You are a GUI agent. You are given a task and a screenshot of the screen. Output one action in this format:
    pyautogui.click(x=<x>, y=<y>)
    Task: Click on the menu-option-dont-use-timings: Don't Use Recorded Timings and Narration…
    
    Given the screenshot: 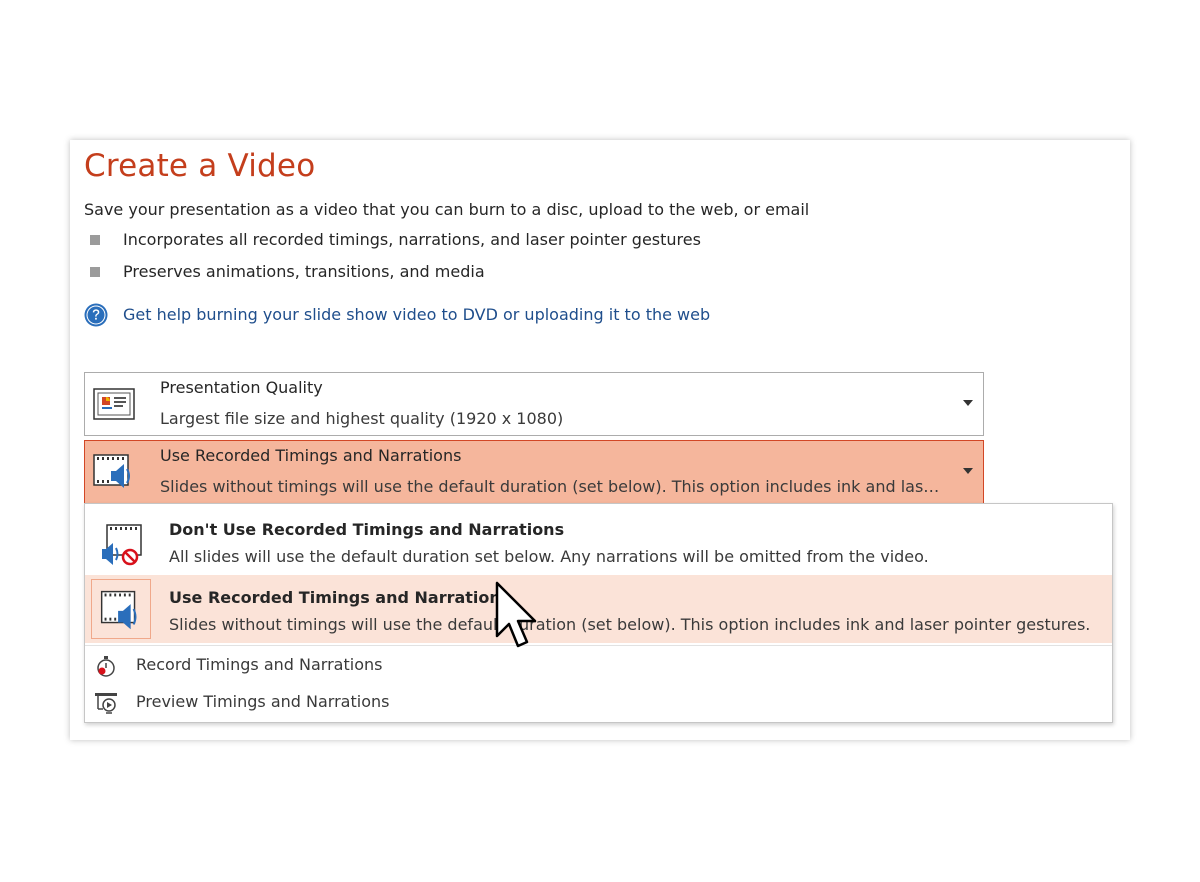 What is the action you would take?
    pyautogui.click(x=598, y=541)
    